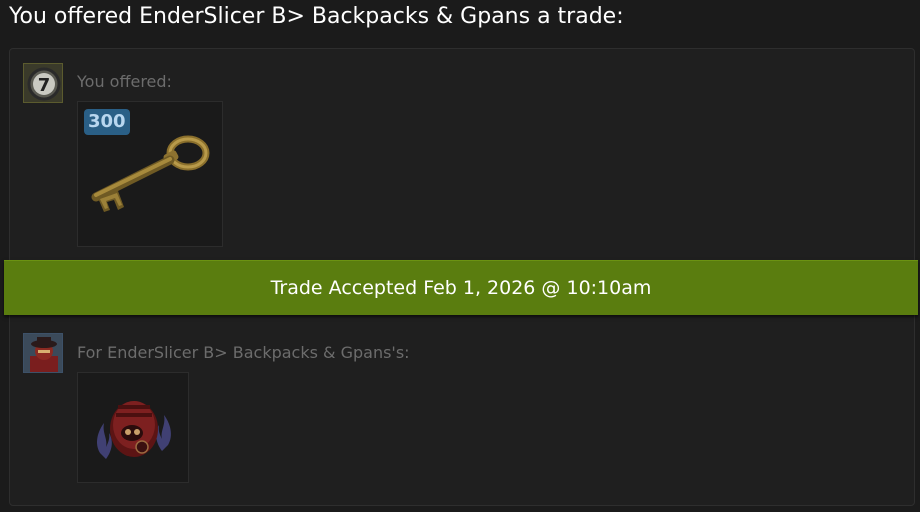 This screenshot has width=920, height=512. I want to click on partner-avatar, so click(43, 353).